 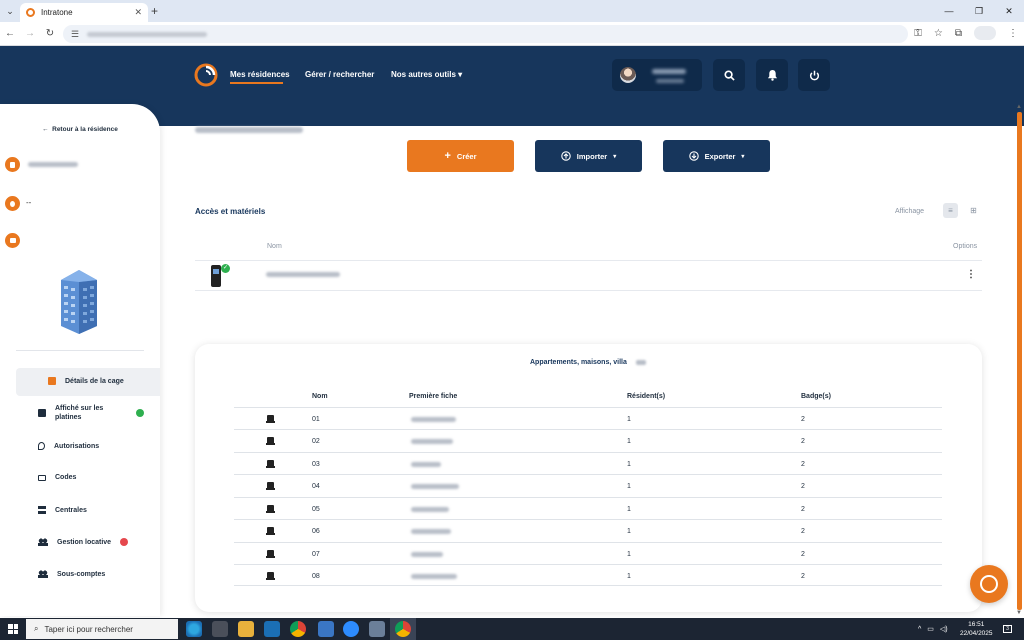 I want to click on chrome-app-icon, so click(x=298, y=629).